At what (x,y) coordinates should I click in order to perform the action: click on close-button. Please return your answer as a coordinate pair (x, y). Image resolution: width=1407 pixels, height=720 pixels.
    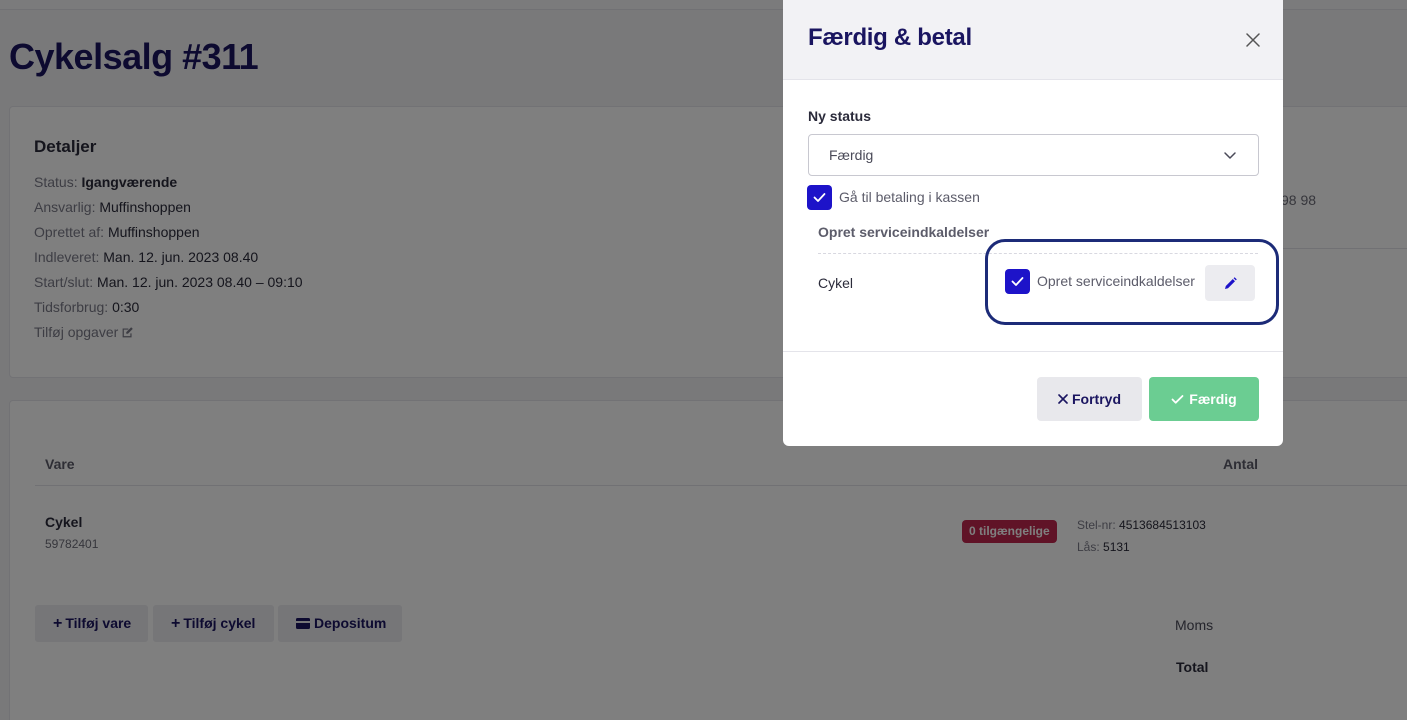
    Looking at the image, I should click on (1253, 40).